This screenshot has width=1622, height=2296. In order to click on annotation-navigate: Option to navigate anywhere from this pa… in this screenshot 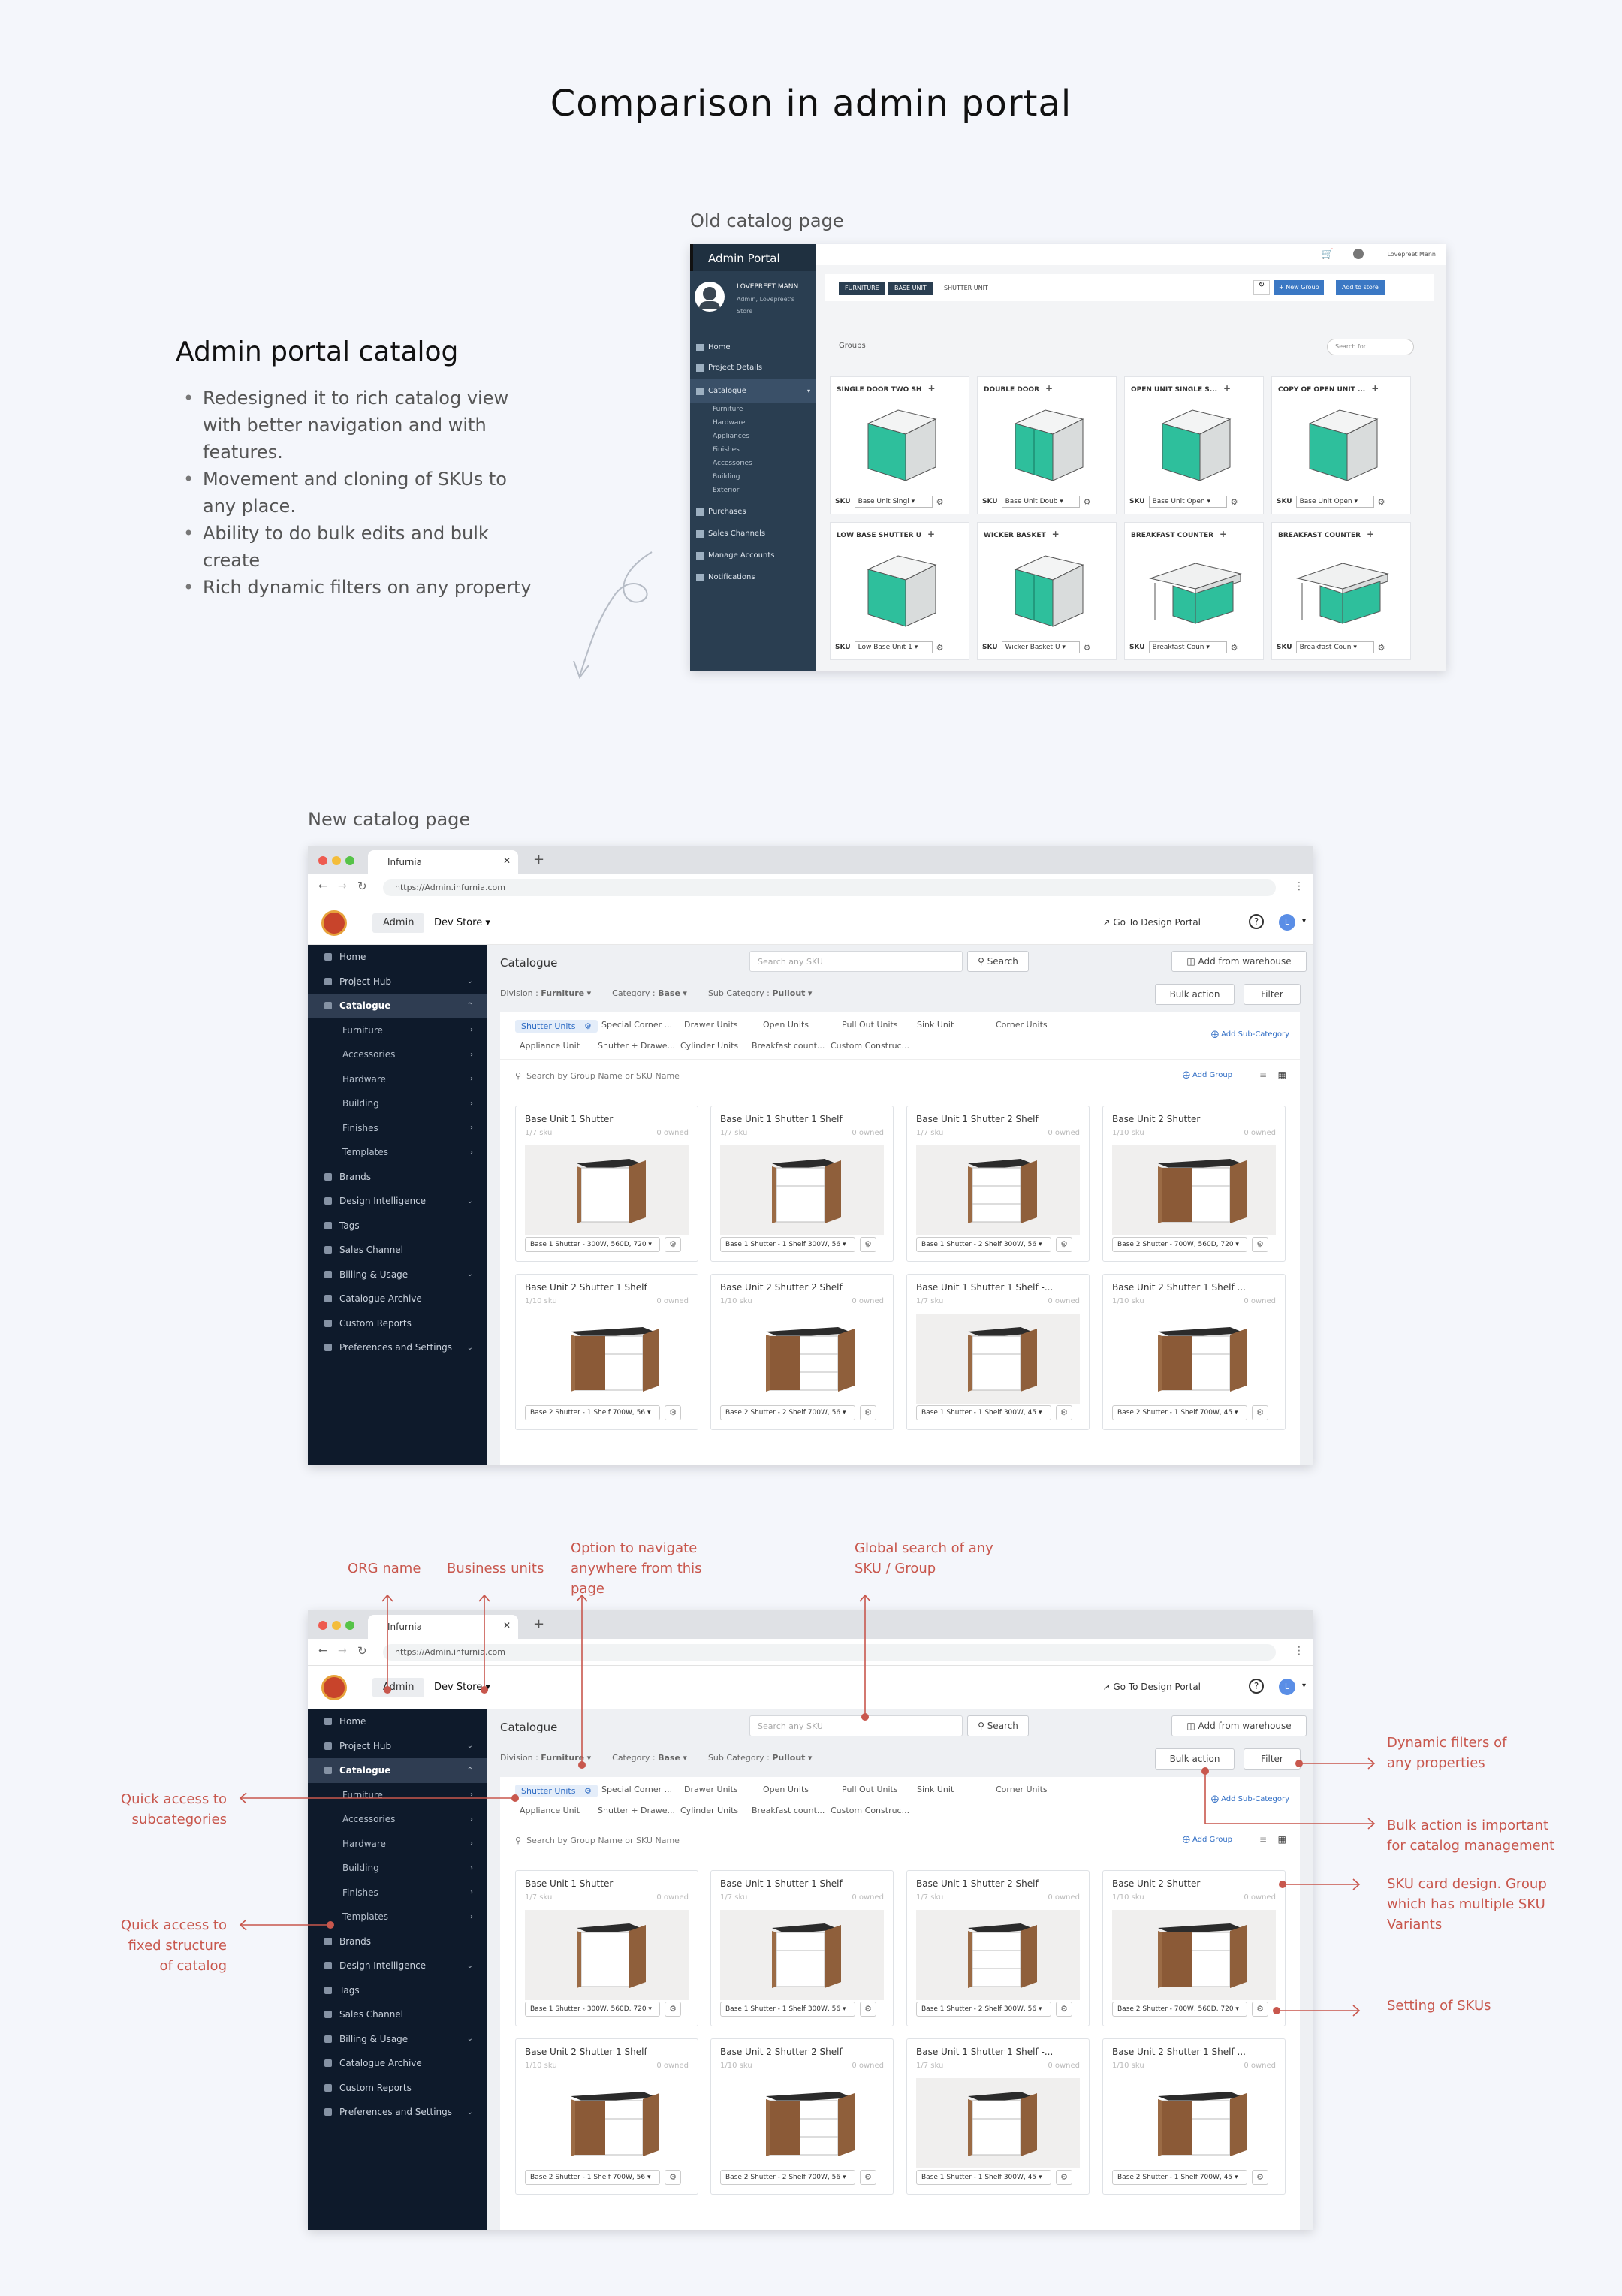, I will do `click(636, 1568)`.